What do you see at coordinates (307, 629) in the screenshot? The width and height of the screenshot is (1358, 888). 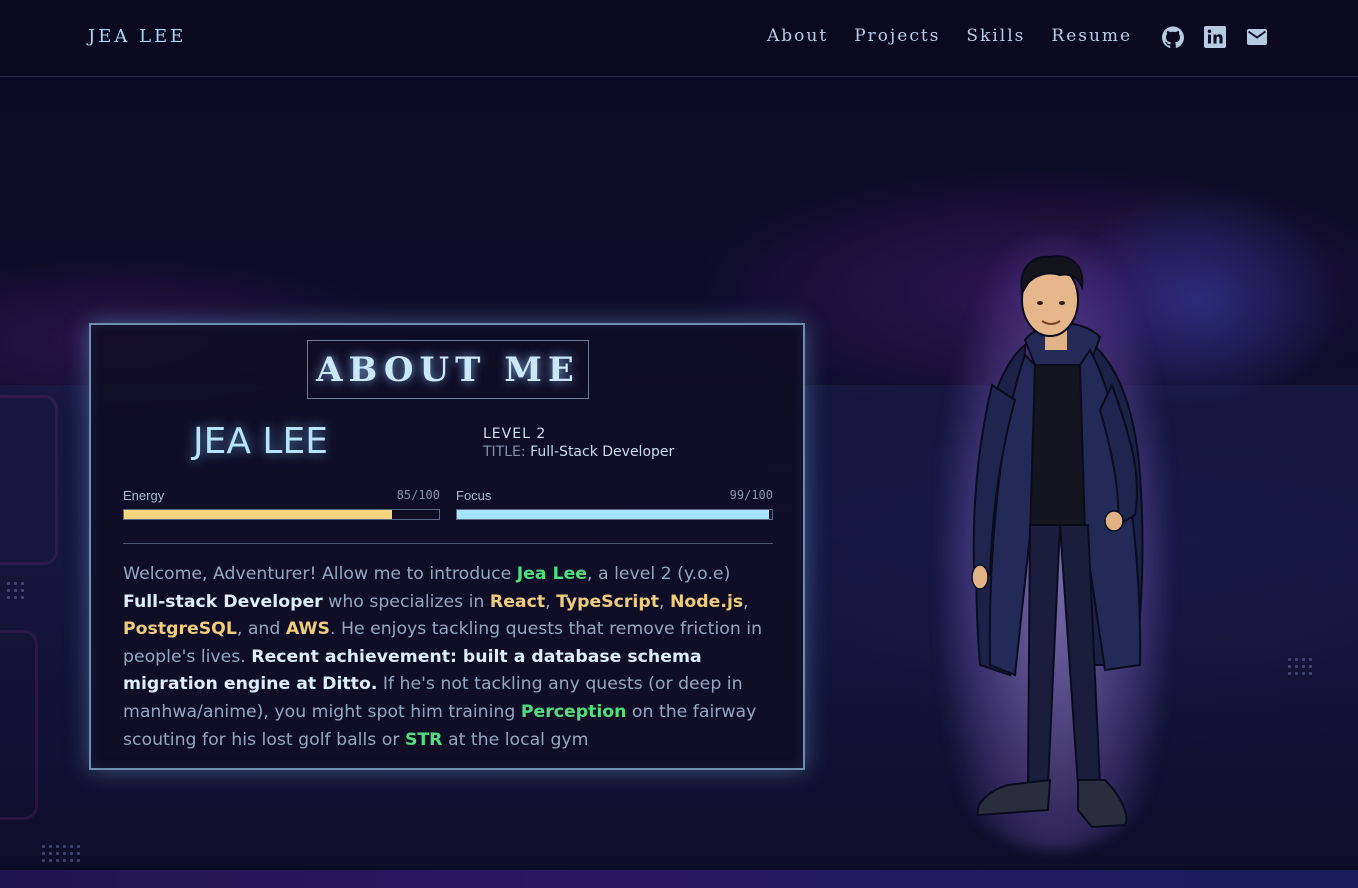 I see `bio-segment: AWS` at bounding box center [307, 629].